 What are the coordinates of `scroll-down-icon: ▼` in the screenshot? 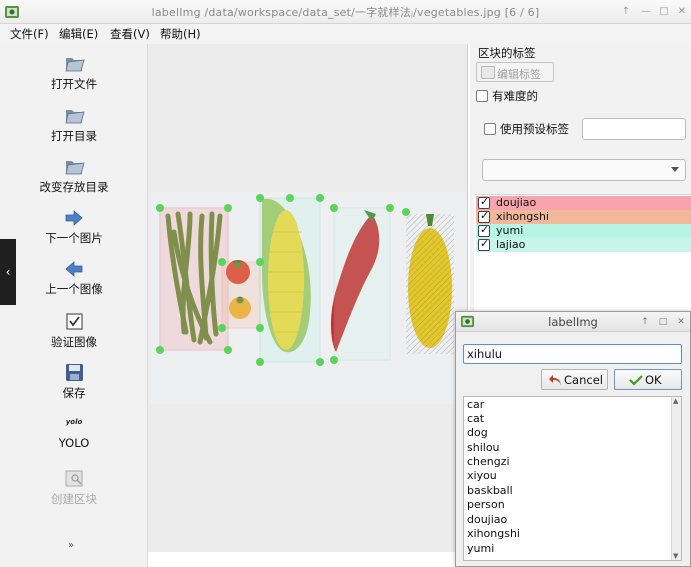 It's located at (675, 556).